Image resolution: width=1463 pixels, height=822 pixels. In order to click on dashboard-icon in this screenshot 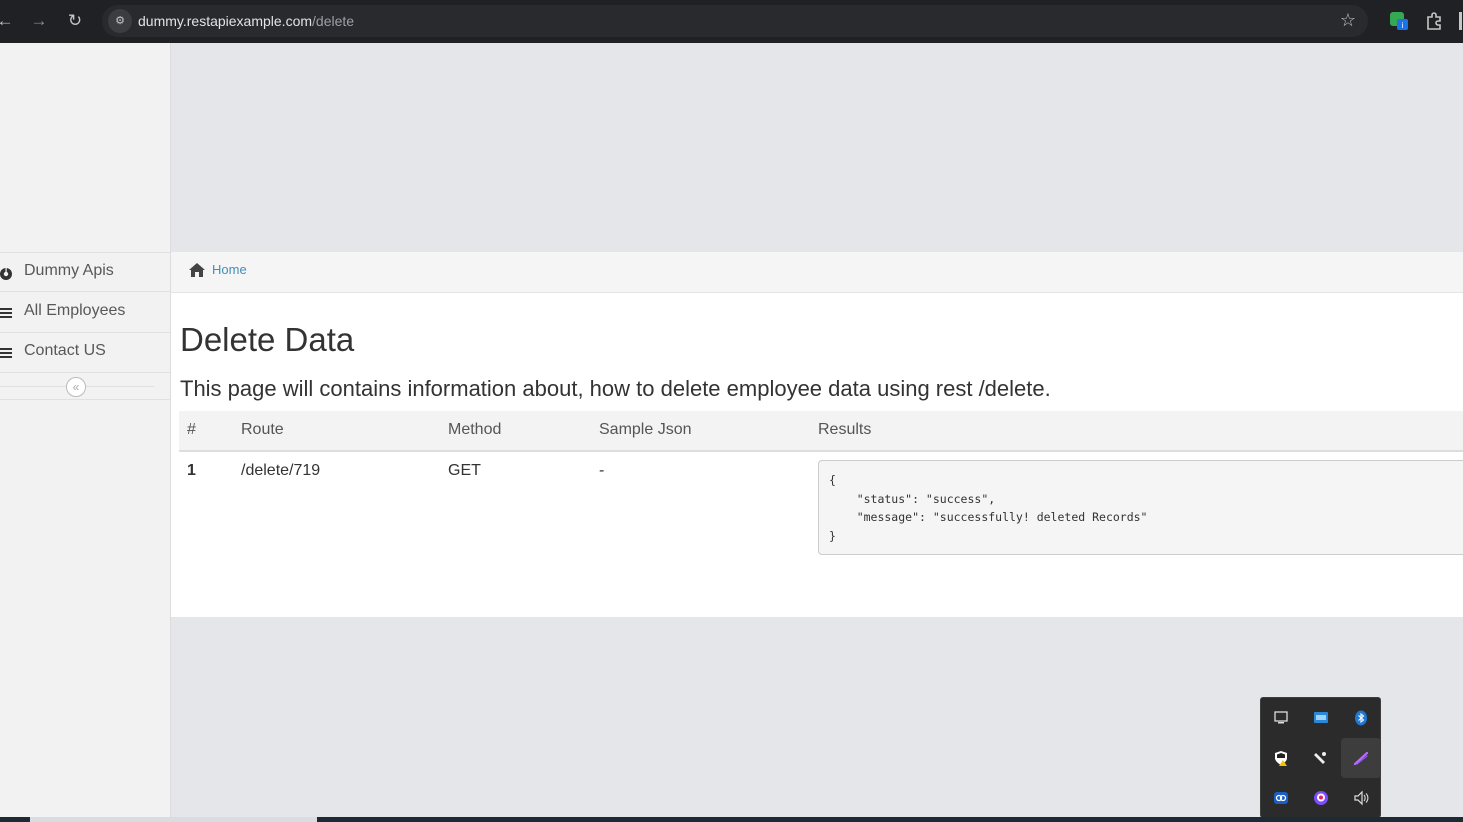, I will do `click(6, 274)`.